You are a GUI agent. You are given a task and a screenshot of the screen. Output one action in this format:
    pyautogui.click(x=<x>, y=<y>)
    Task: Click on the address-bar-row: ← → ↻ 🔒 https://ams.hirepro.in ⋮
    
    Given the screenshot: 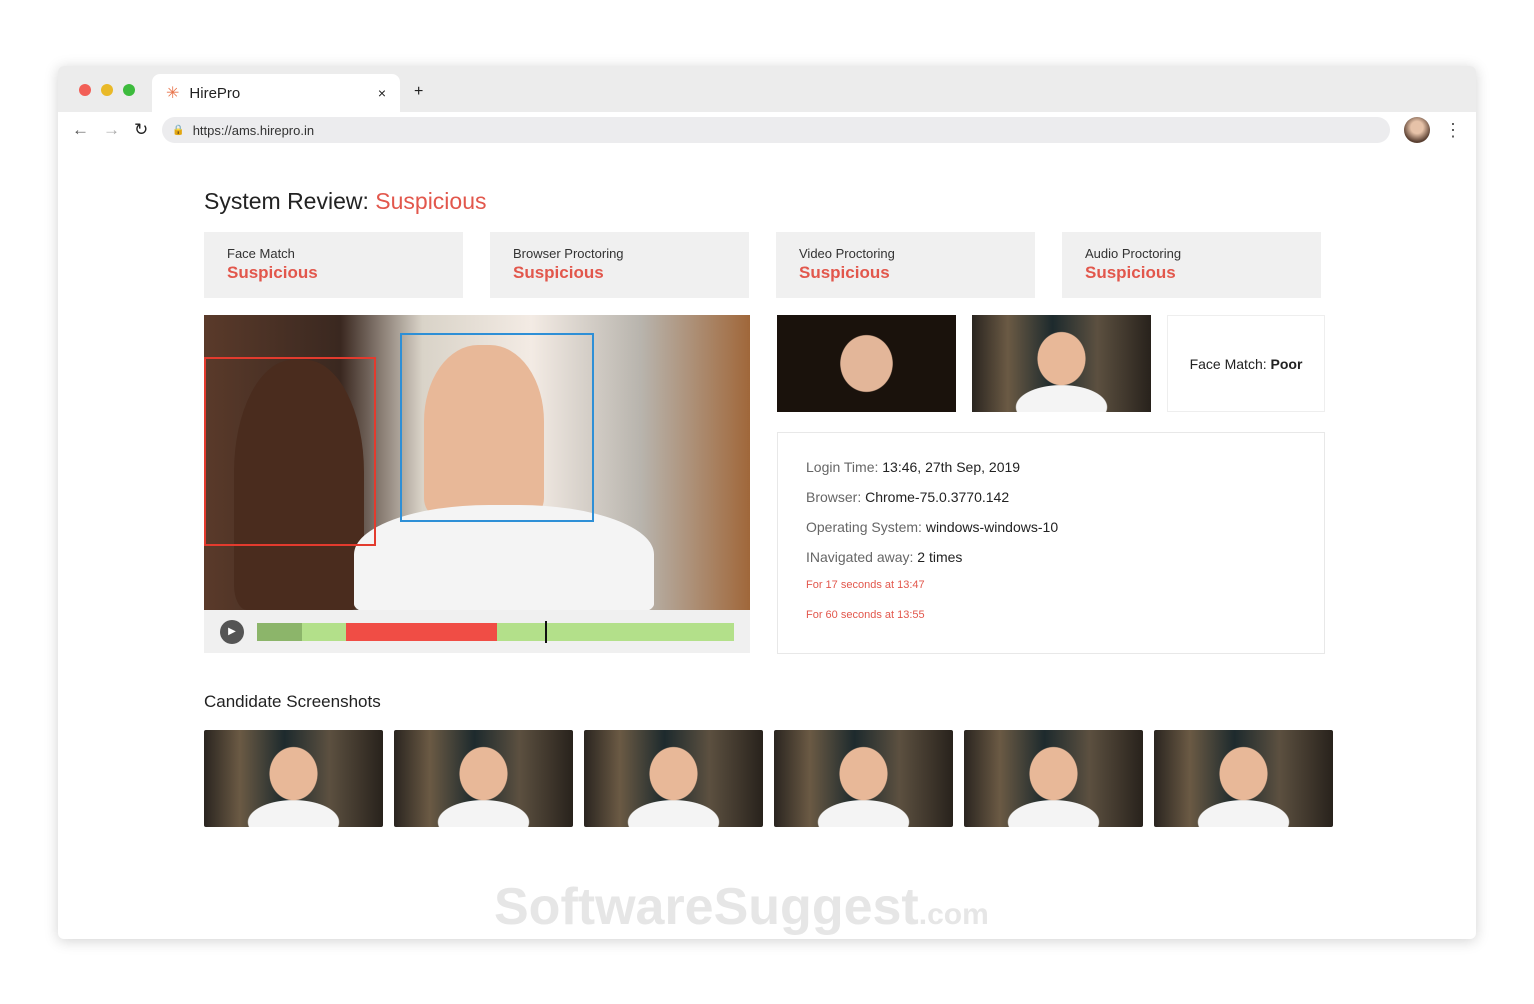 What is the action you would take?
    pyautogui.click(x=767, y=130)
    